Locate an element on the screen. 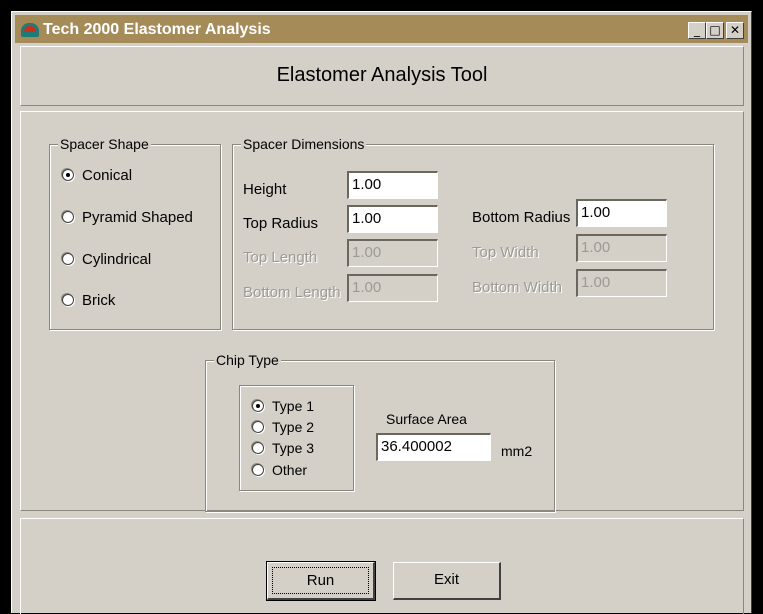  surface-area-input: 36.400002 is located at coordinates (433, 447).